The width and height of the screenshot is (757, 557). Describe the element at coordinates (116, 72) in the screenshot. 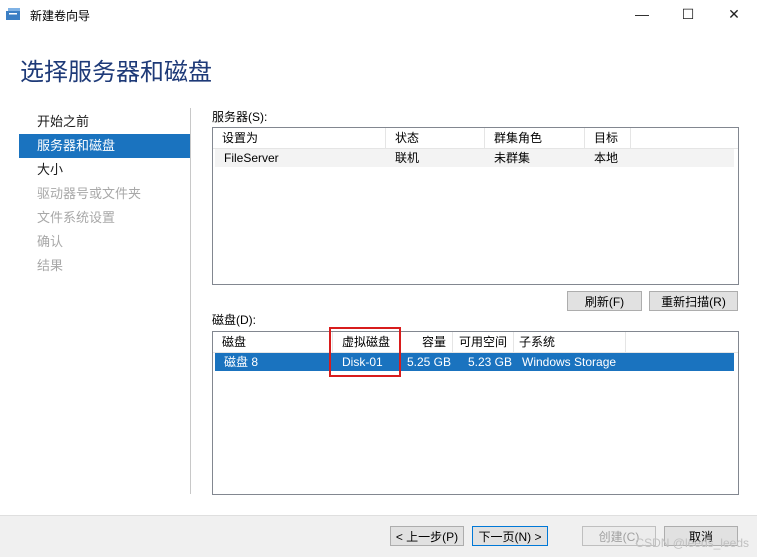

I see `page-title: 选择服务器和磁盘` at that location.